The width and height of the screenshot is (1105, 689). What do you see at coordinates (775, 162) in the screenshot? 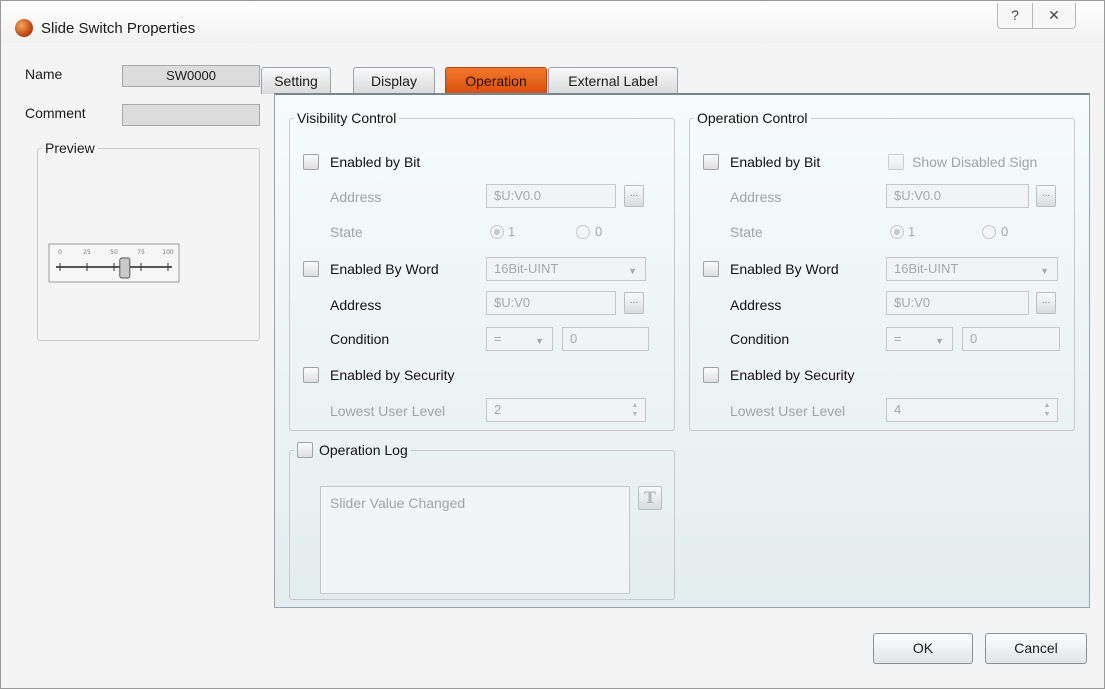
I see `operation-enabled-by-bit-label: Enabled by Bit` at bounding box center [775, 162].